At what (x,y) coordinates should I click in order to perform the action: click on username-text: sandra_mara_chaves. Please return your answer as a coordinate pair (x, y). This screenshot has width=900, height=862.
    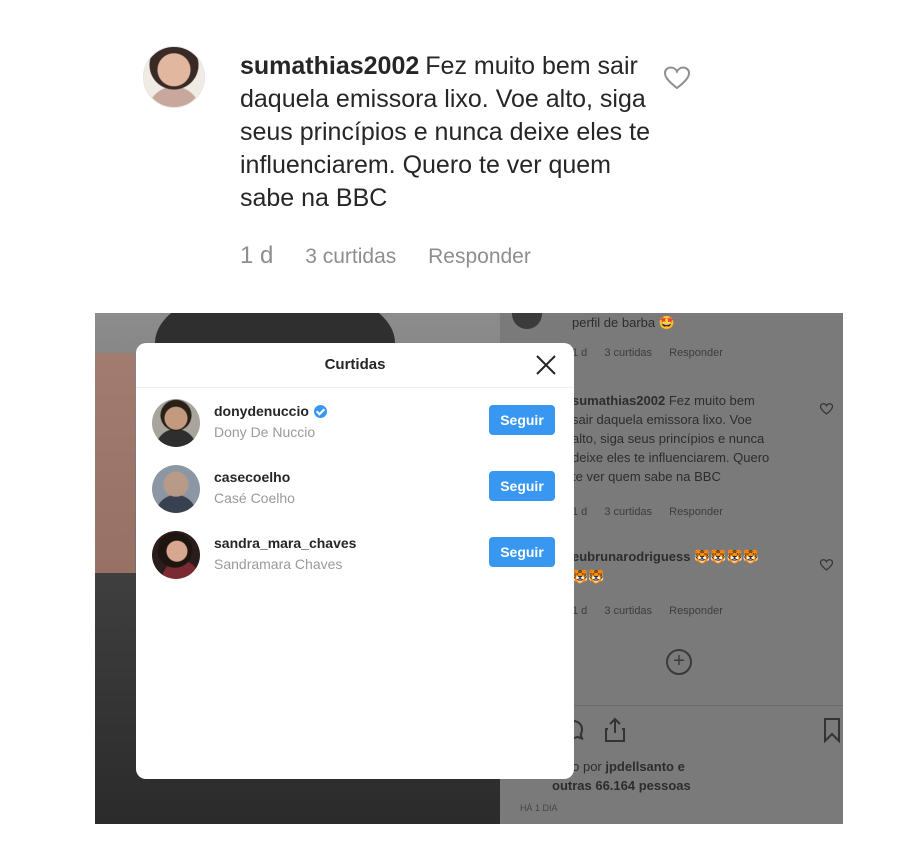
    Looking at the image, I should click on (285, 543).